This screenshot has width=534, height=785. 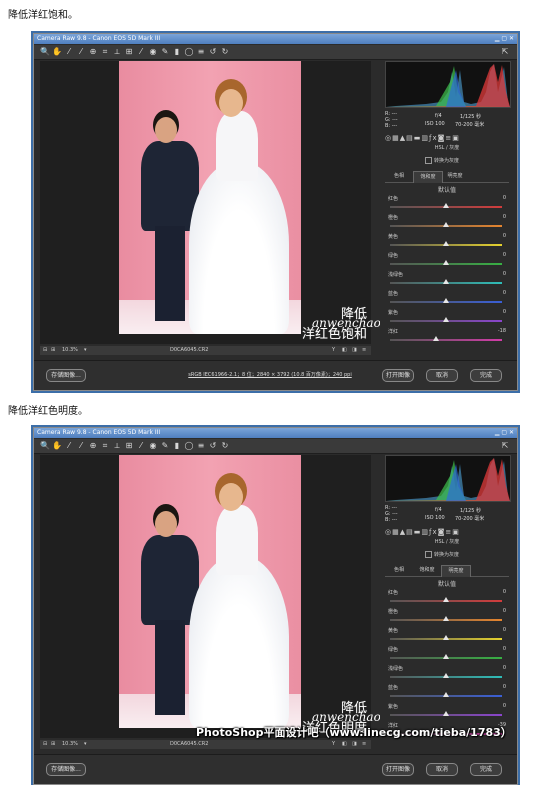 What do you see at coordinates (447, 138) in the screenshot?
I see `panel-tabs: ◎▦▲▤▬▥ƒx◙≡▣` at bounding box center [447, 138].